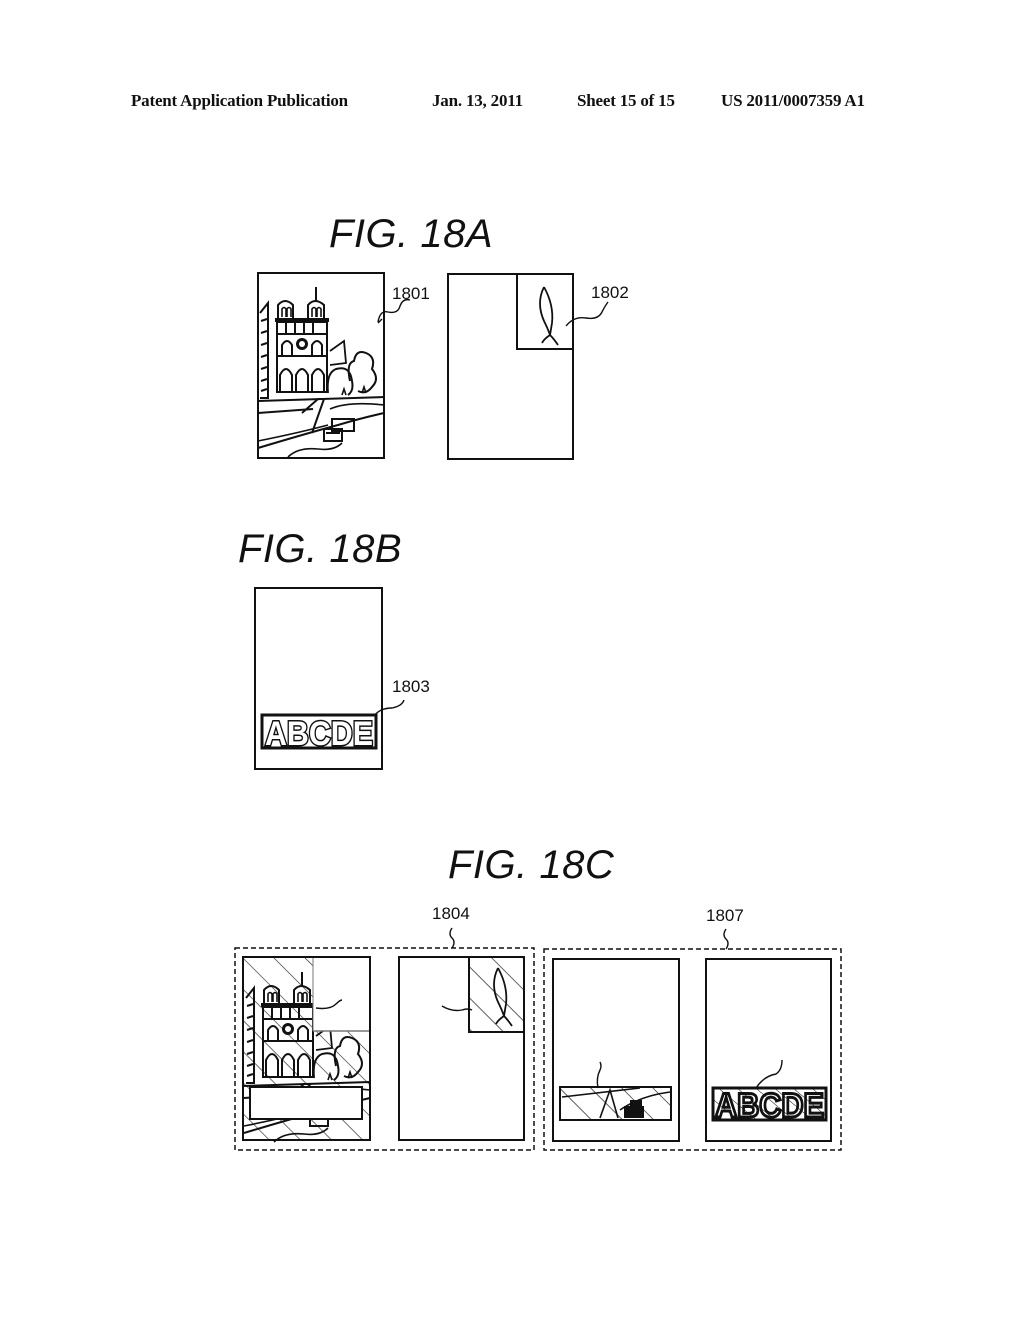 The image size is (1024, 1320). Describe the element at coordinates (306, 1049) in the screenshot. I see `fig-18c-photo-page: .` at that location.